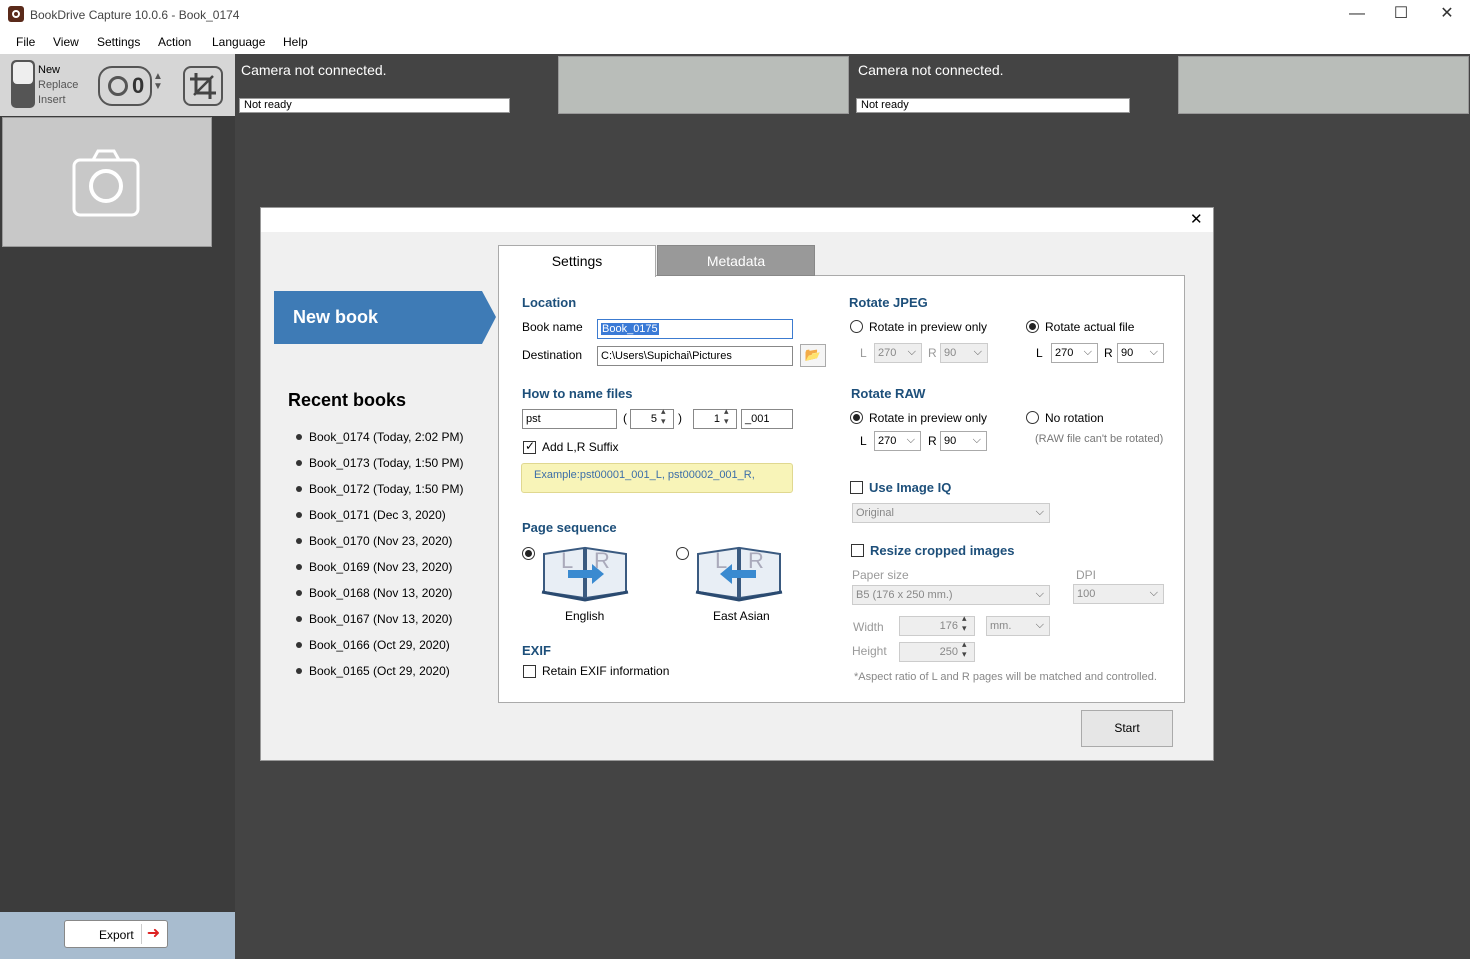 Image resolution: width=1470 pixels, height=959 pixels. What do you see at coordinates (567, 560) in the screenshot?
I see `letter-l: L` at bounding box center [567, 560].